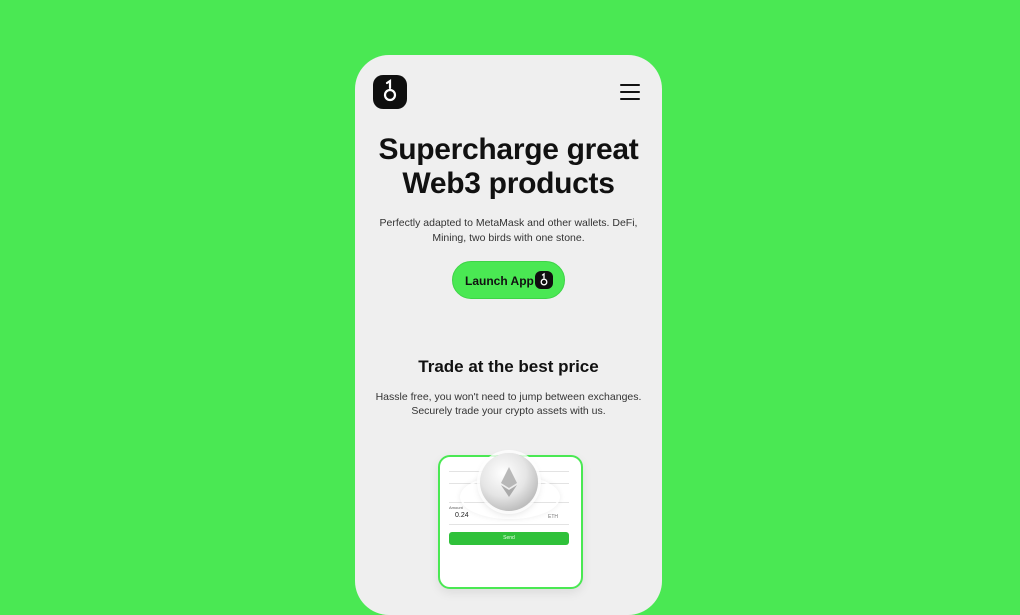 This screenshot has height=615, width=1020. I want to click on trade-section-title: Trade at the best price, so click(508, 366).